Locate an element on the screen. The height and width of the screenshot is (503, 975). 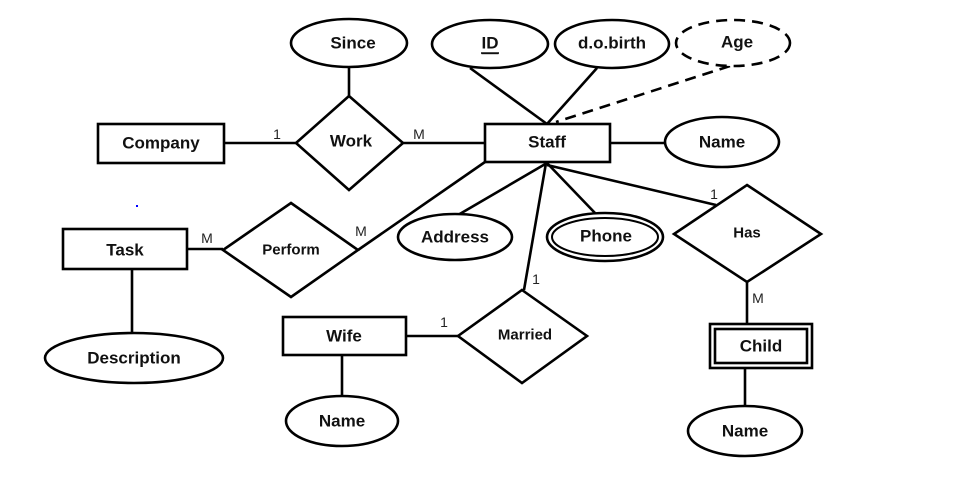
relationship-married-label: Married is located at coordinates (525, 335).